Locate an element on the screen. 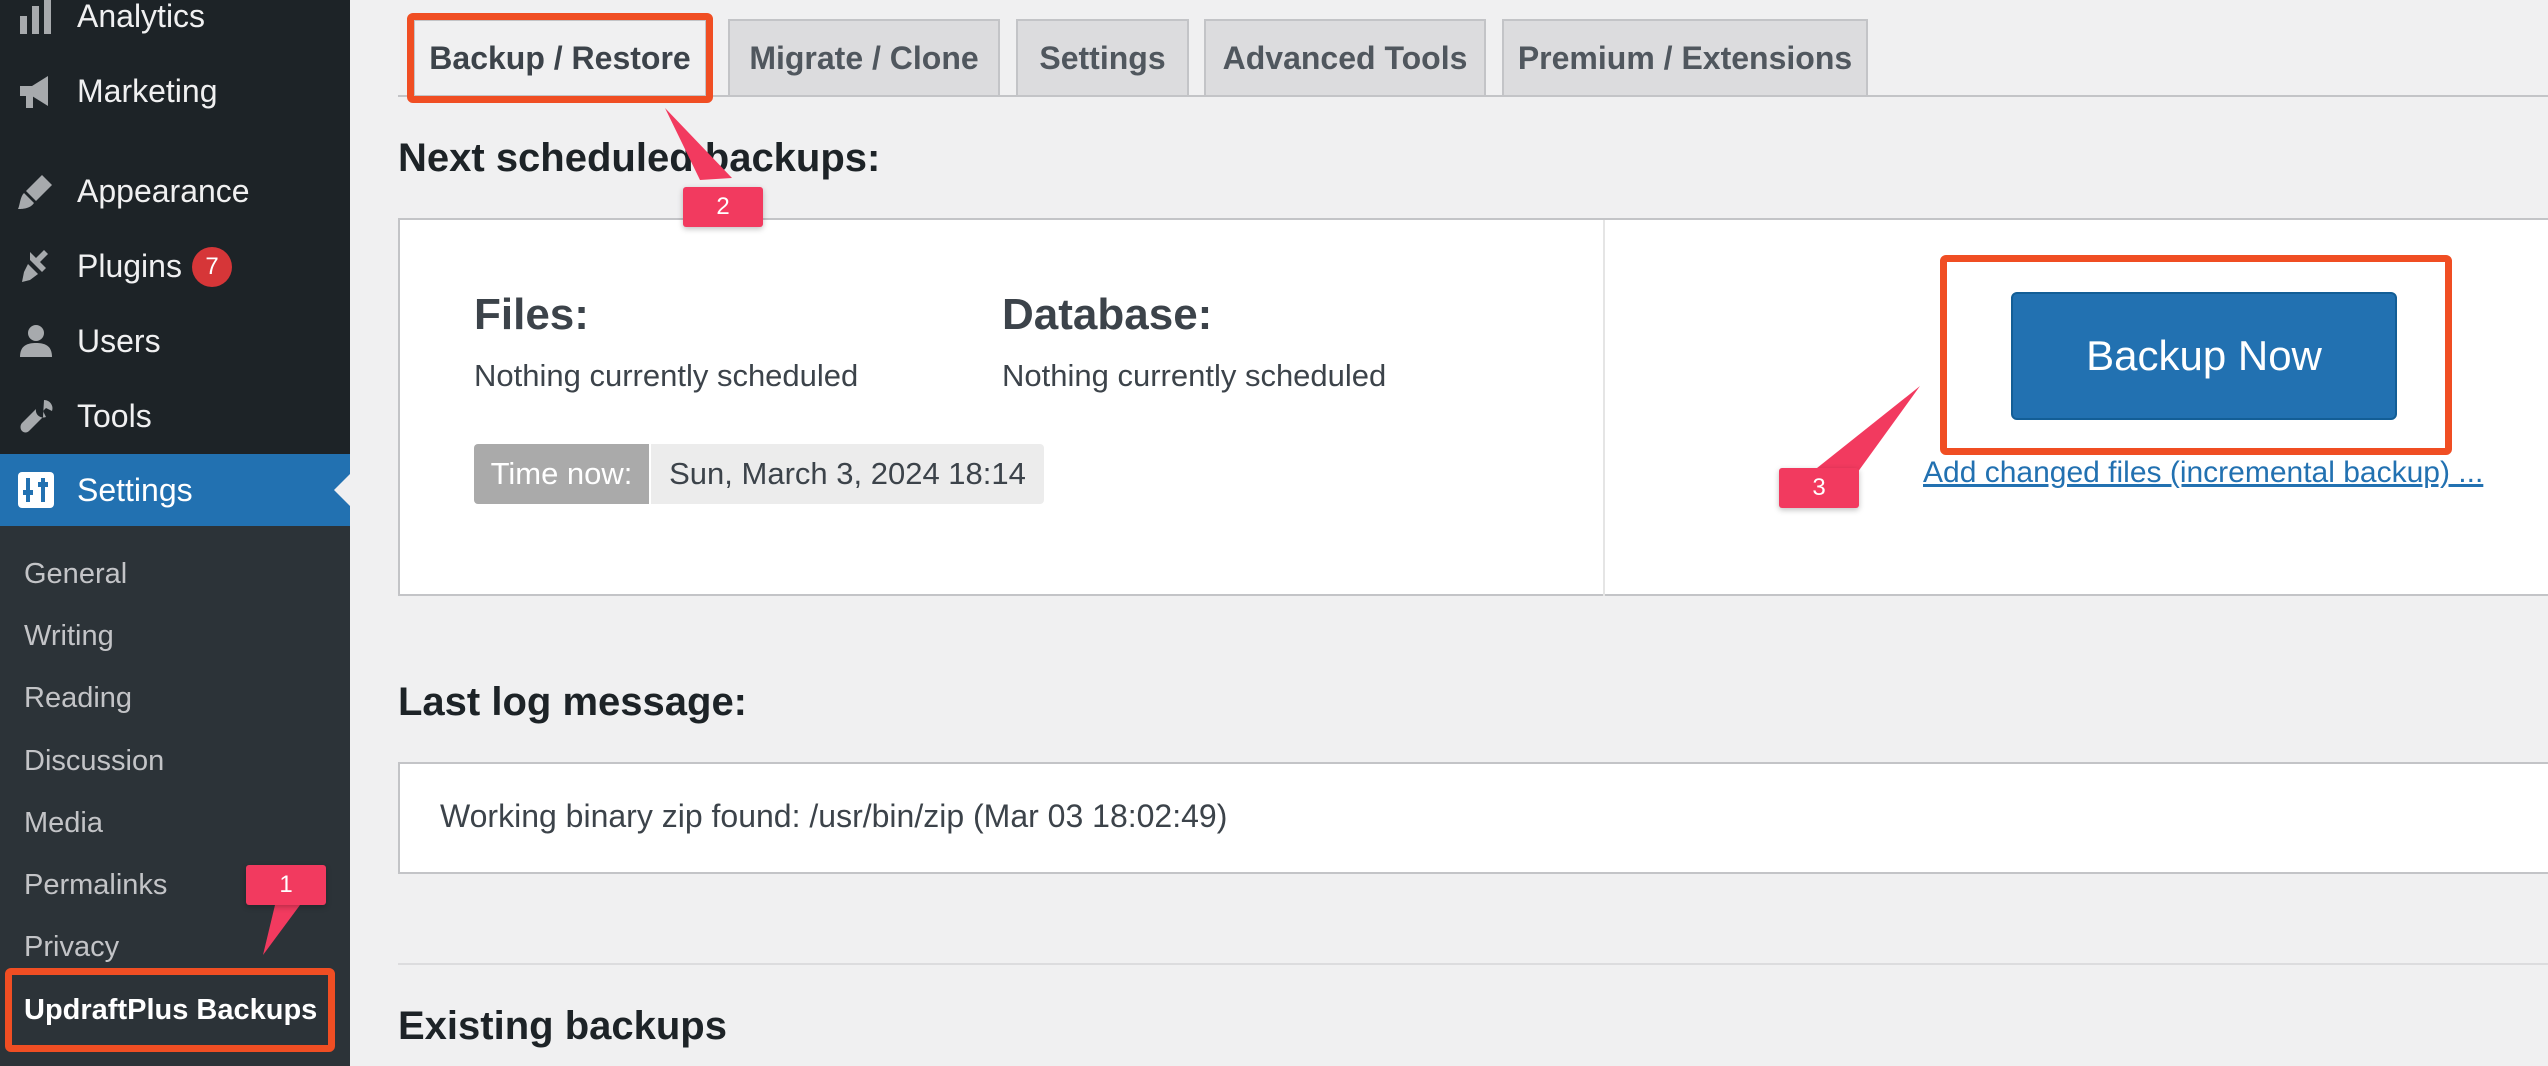  submenu-item-media: Media is located at coordinates (63, 823).